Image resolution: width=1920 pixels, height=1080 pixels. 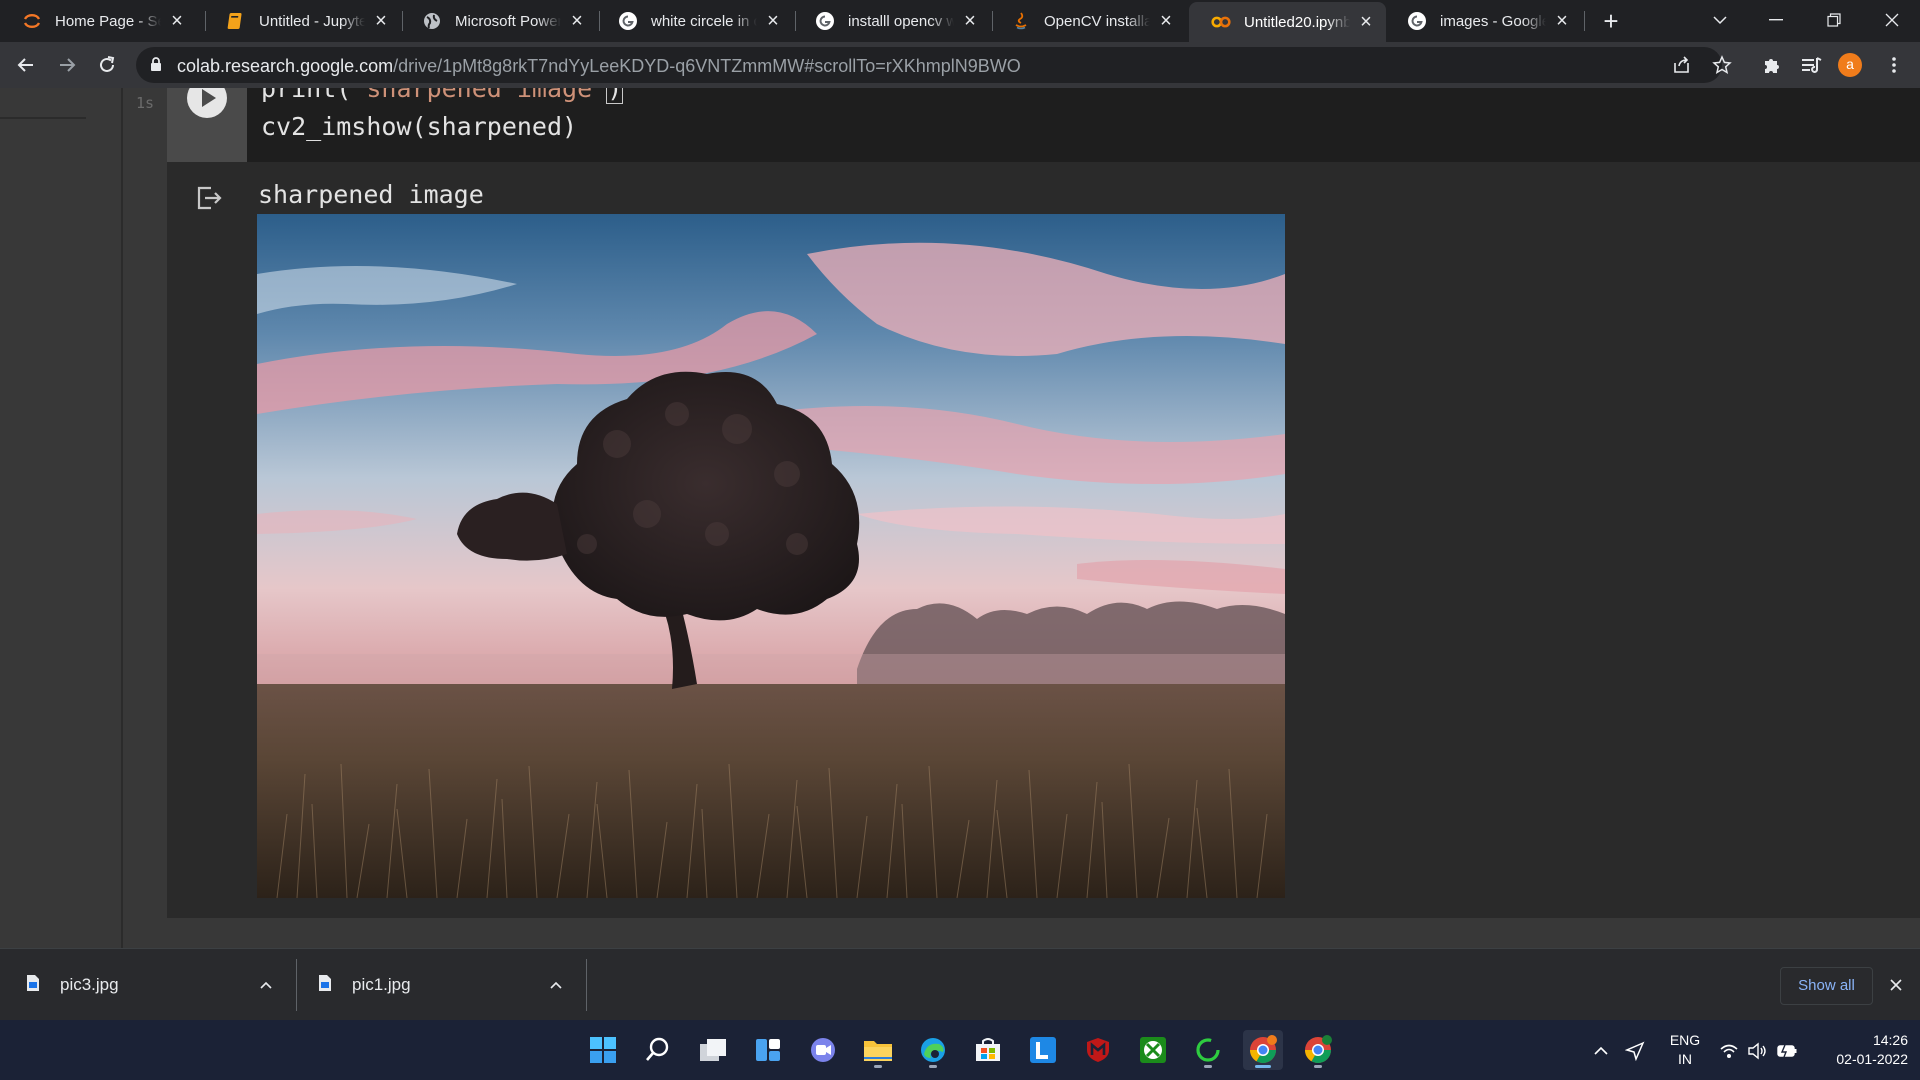 I want to click on tab-google-install-opencv: installl opencv wi ×, so click(x=891, y=21).